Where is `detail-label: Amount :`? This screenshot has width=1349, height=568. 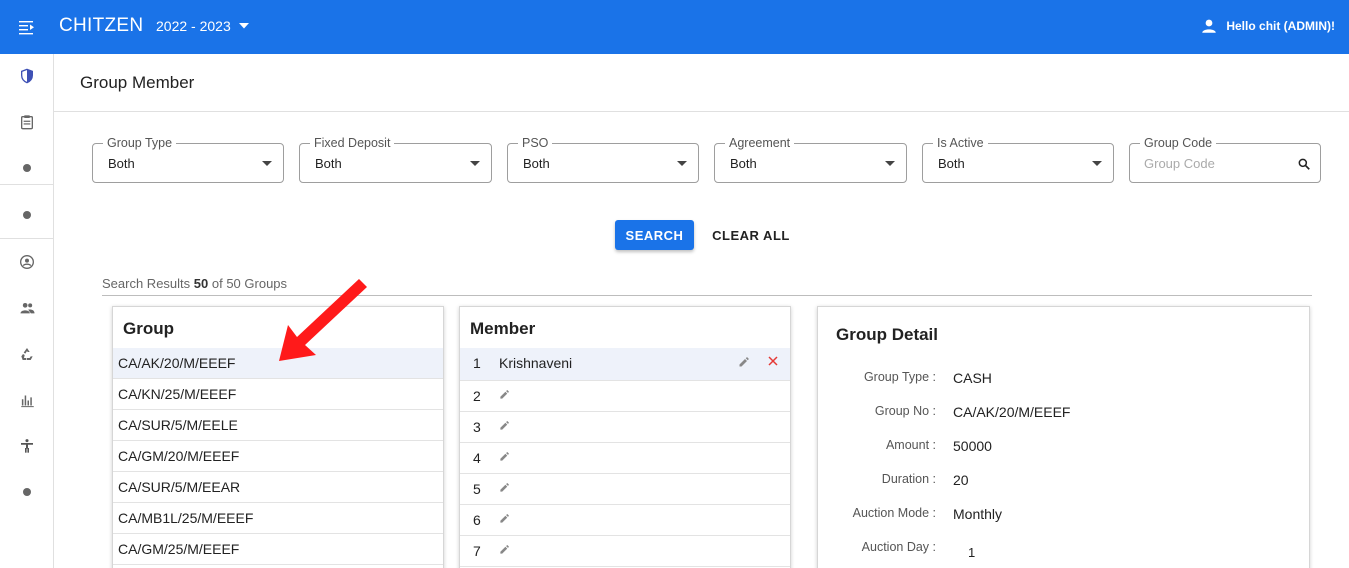 detail-label: Amount : is located at coordinates (910, 445).